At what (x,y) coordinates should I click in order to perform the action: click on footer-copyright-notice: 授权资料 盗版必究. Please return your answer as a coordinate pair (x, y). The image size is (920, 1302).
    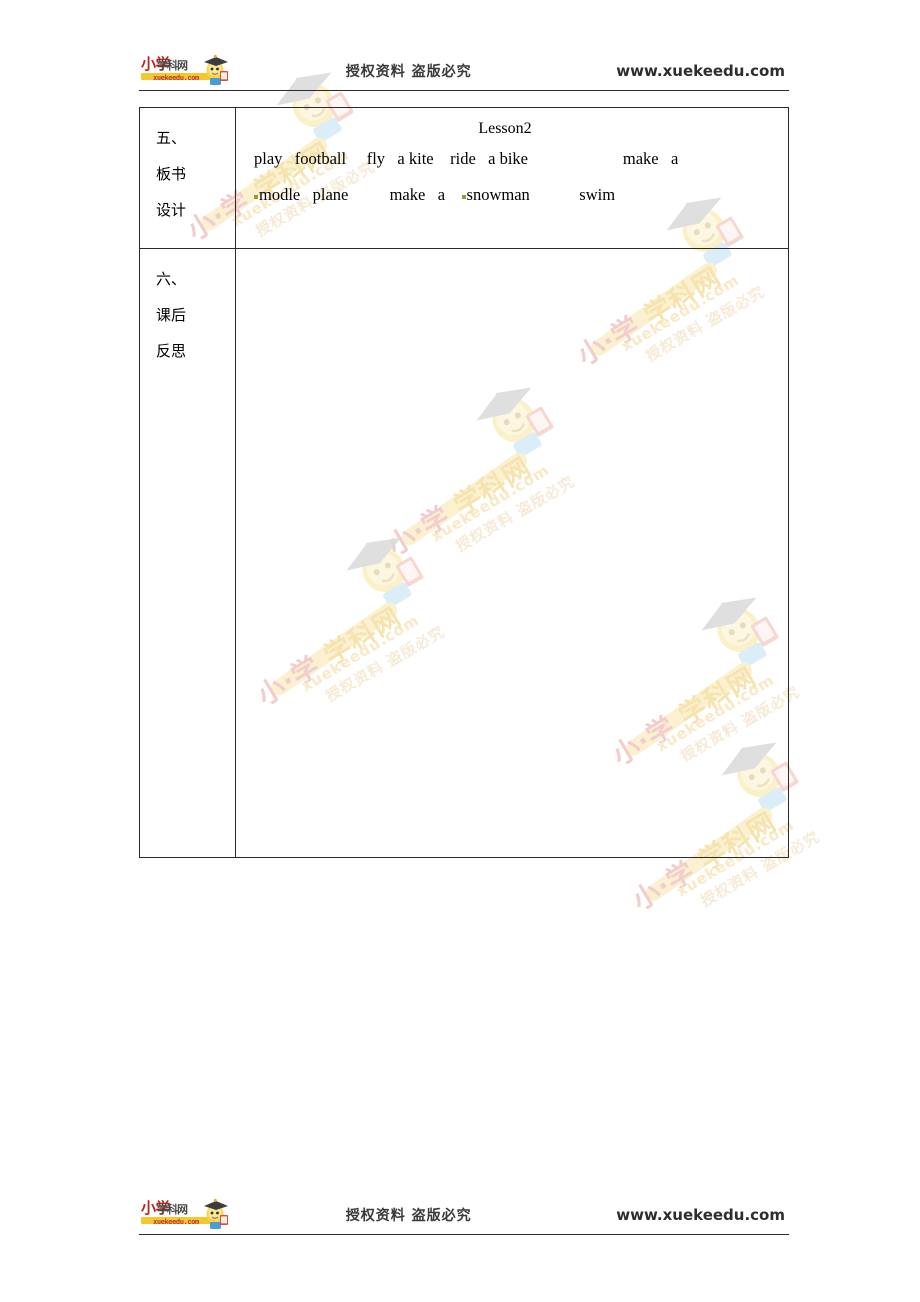
    Looking at the image, I should click on (408, 1216).